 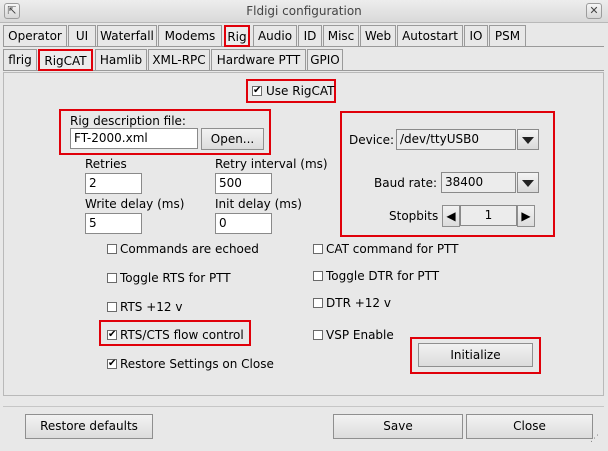 I want to click on toggle-rts-label: Toggle RTS for PTT, so click(x=175, y=278).